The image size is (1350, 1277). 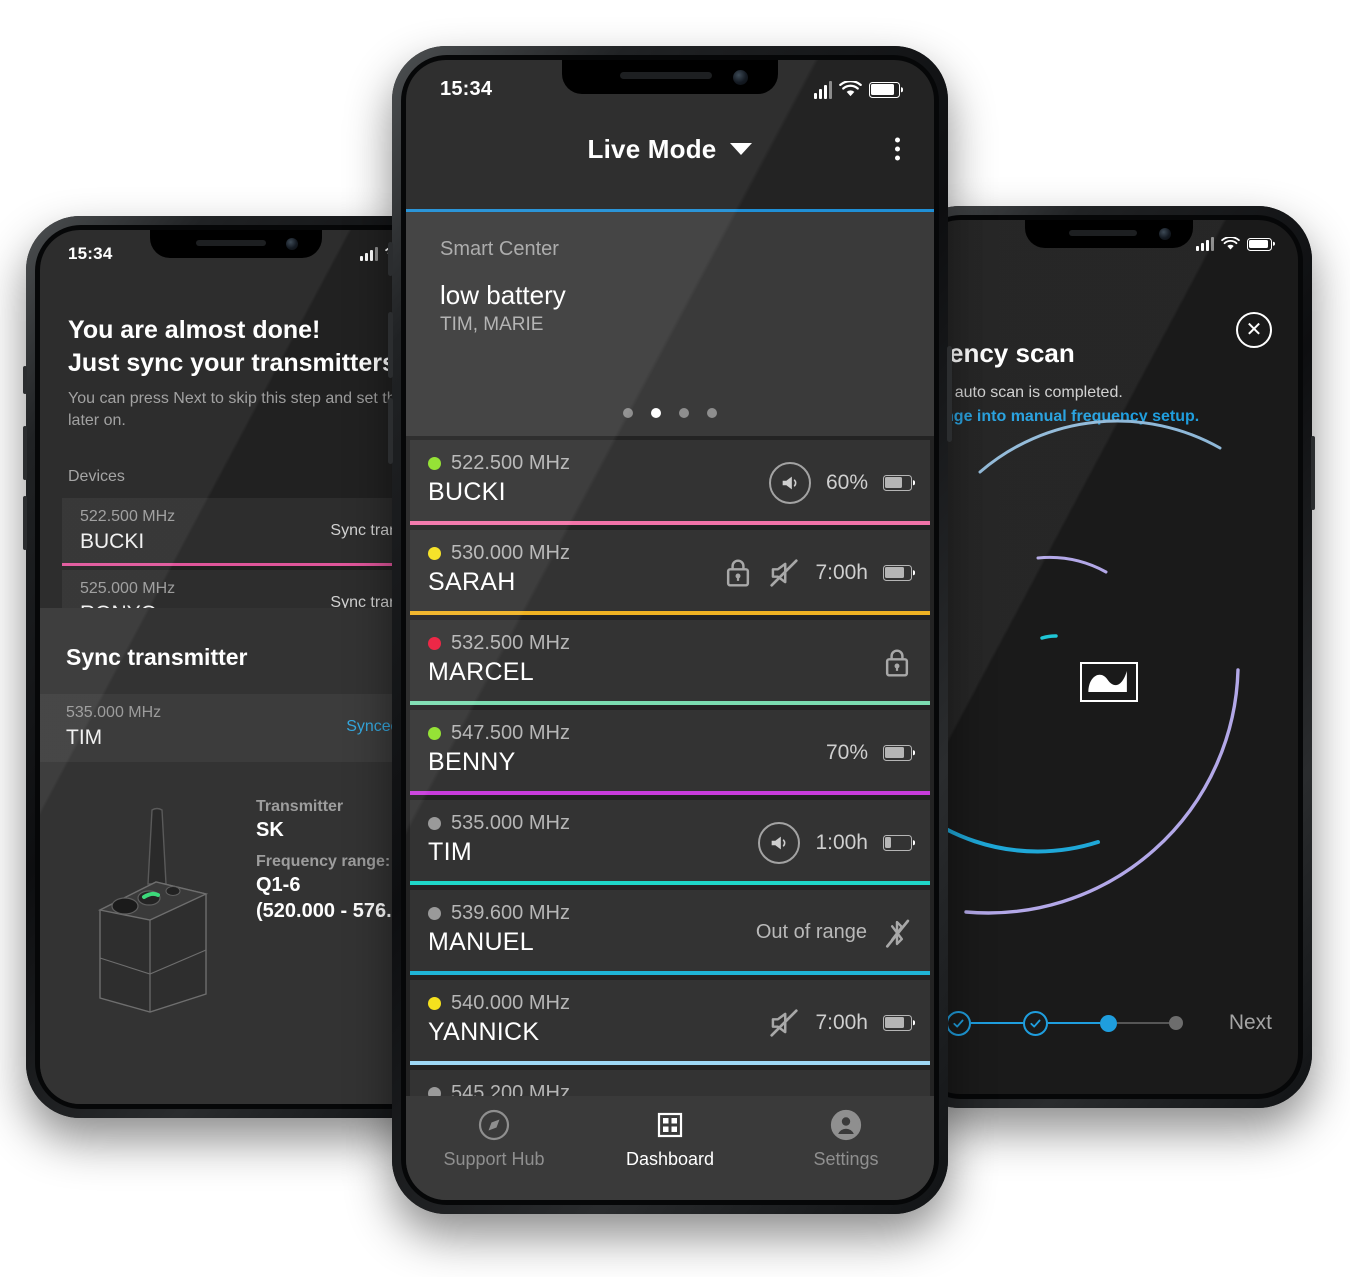 I want to click on next-button: Next, so click(x=1250, y=1023).